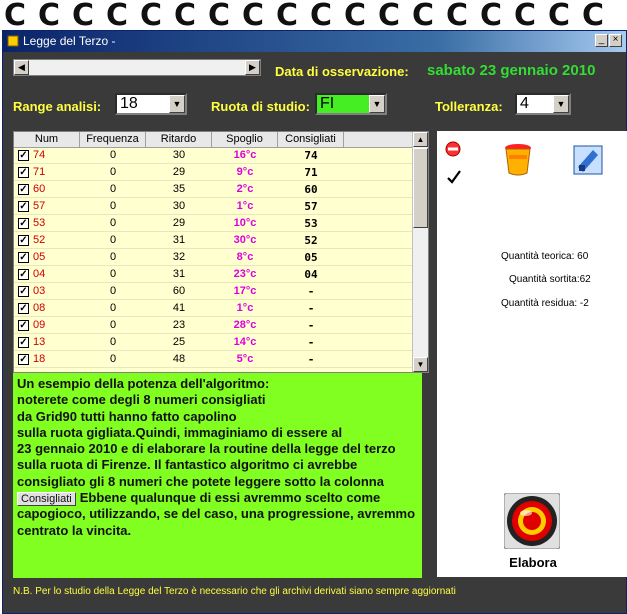 This screenshot has height=614, width=627. I want to click on column-header-spoglio: Spoglio, so click(245, 140).